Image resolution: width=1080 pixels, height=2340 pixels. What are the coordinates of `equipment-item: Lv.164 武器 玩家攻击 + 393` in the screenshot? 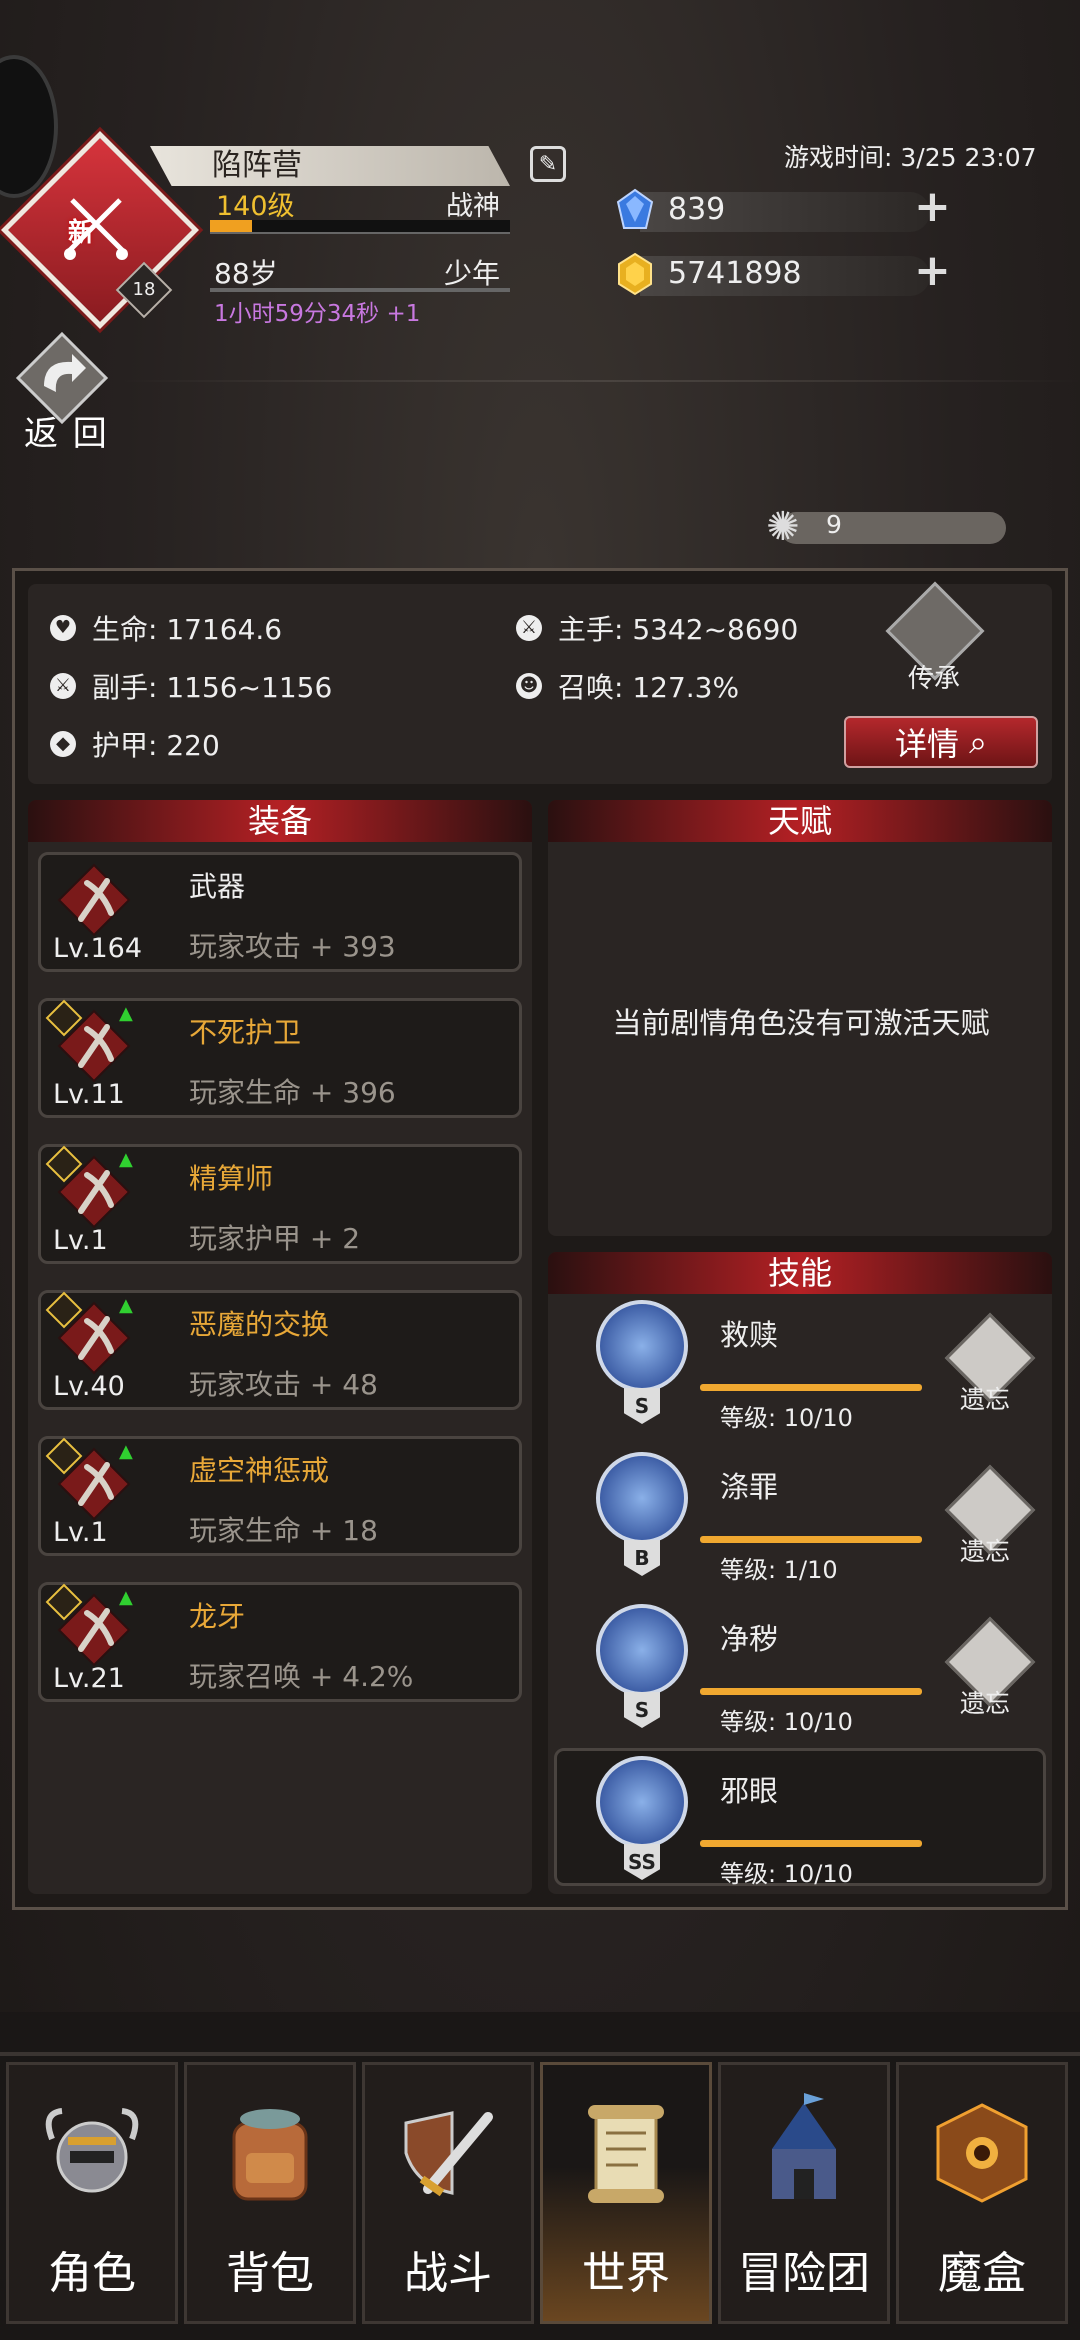 It's located at (280, 912).